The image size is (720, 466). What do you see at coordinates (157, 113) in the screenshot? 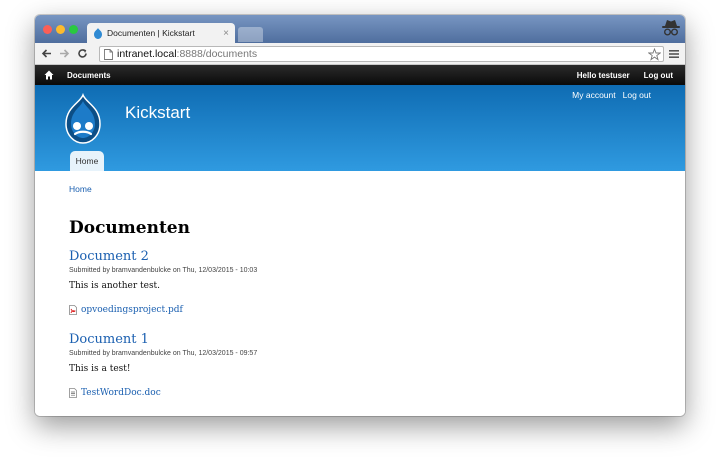
I see `site-name: Kickstart` at bounding box center [157, 113].